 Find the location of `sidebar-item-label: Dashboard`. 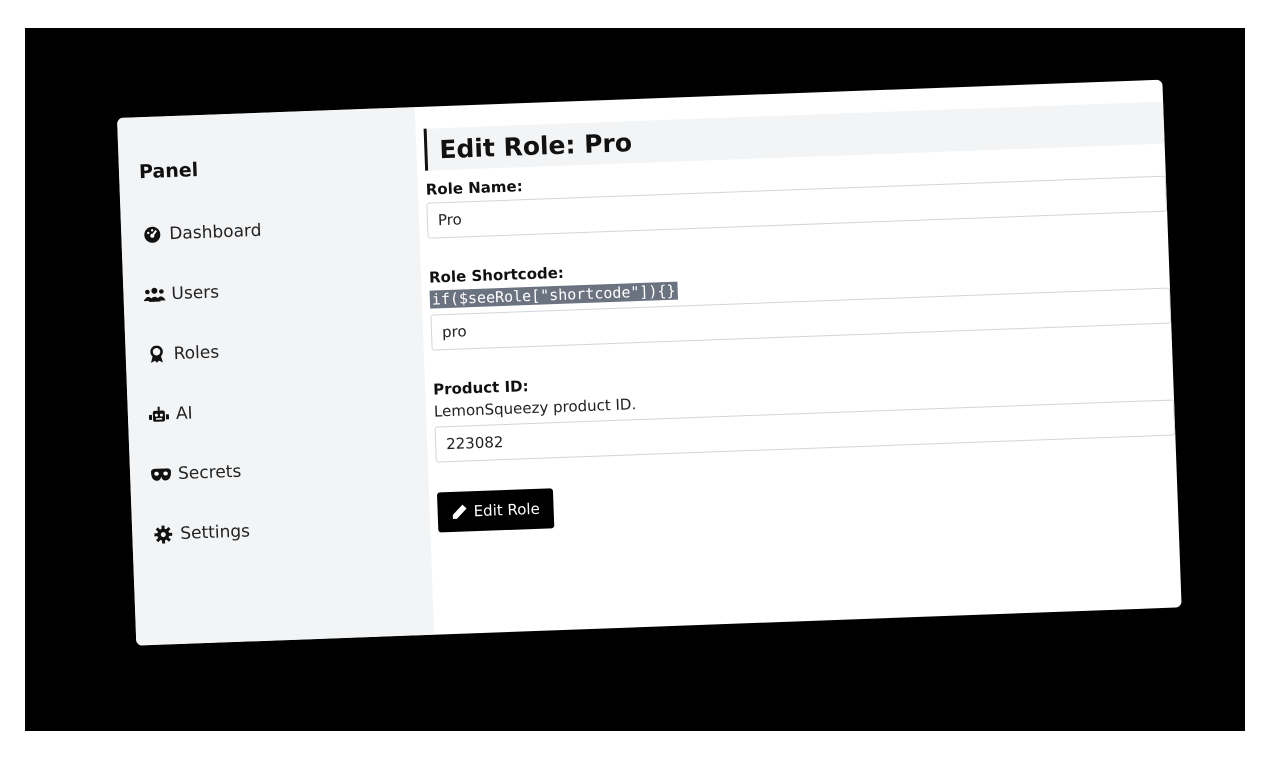

sidebar-item-label: Dashboard is located at coordinates (215, 232).